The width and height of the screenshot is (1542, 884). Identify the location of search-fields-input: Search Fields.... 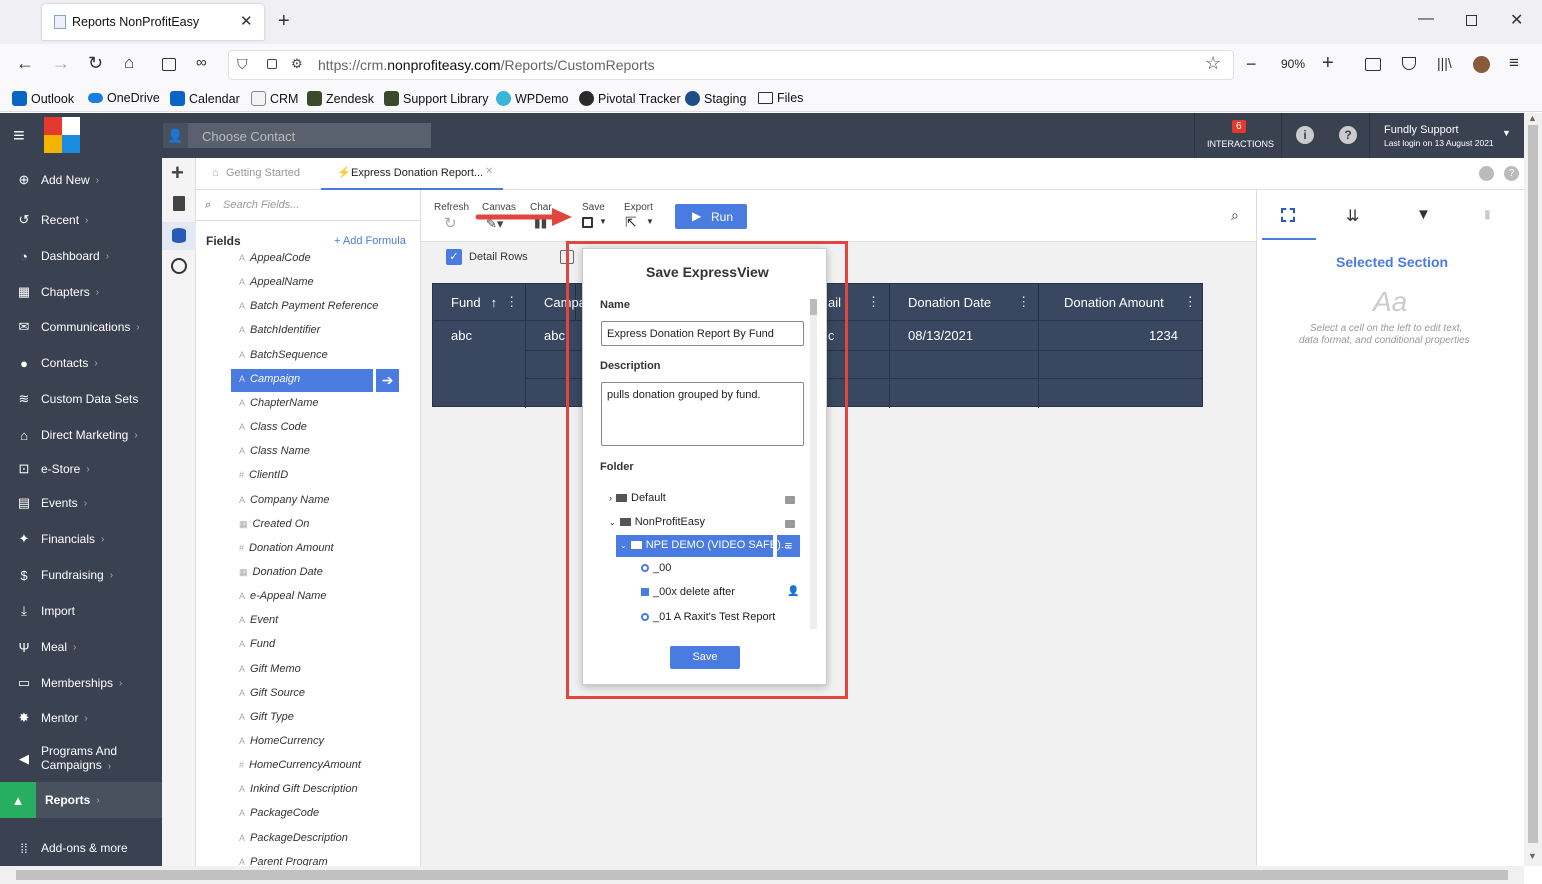
(261, 205).